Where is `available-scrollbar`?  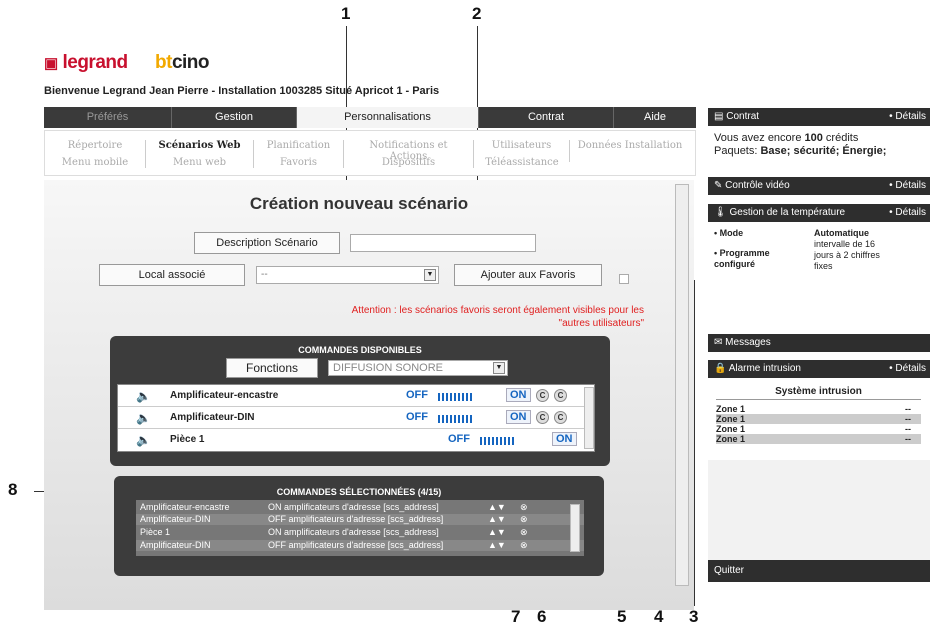
available-scrollbar is located at coordinates (589, 418).